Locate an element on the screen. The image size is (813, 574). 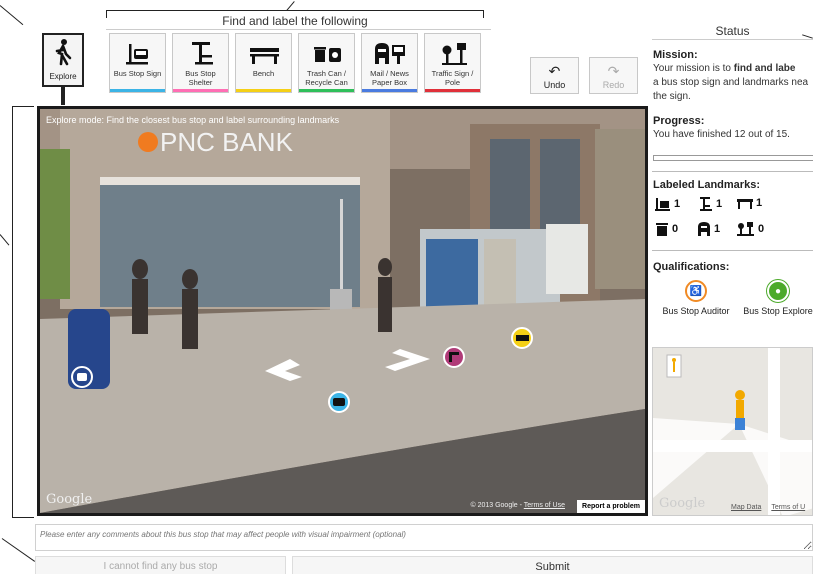
landmark-count-bus-stop-shelter: 1 is located at coordinates (710, 204).